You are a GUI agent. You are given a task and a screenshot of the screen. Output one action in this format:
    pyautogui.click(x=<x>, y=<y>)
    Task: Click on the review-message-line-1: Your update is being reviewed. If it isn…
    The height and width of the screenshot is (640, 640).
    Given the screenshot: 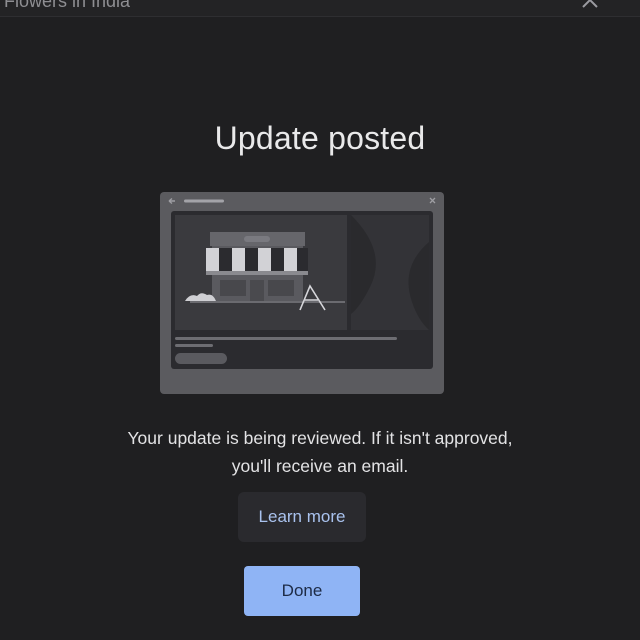 What is the action you would take?
    pyautogui.click(x=320, y=438)
    